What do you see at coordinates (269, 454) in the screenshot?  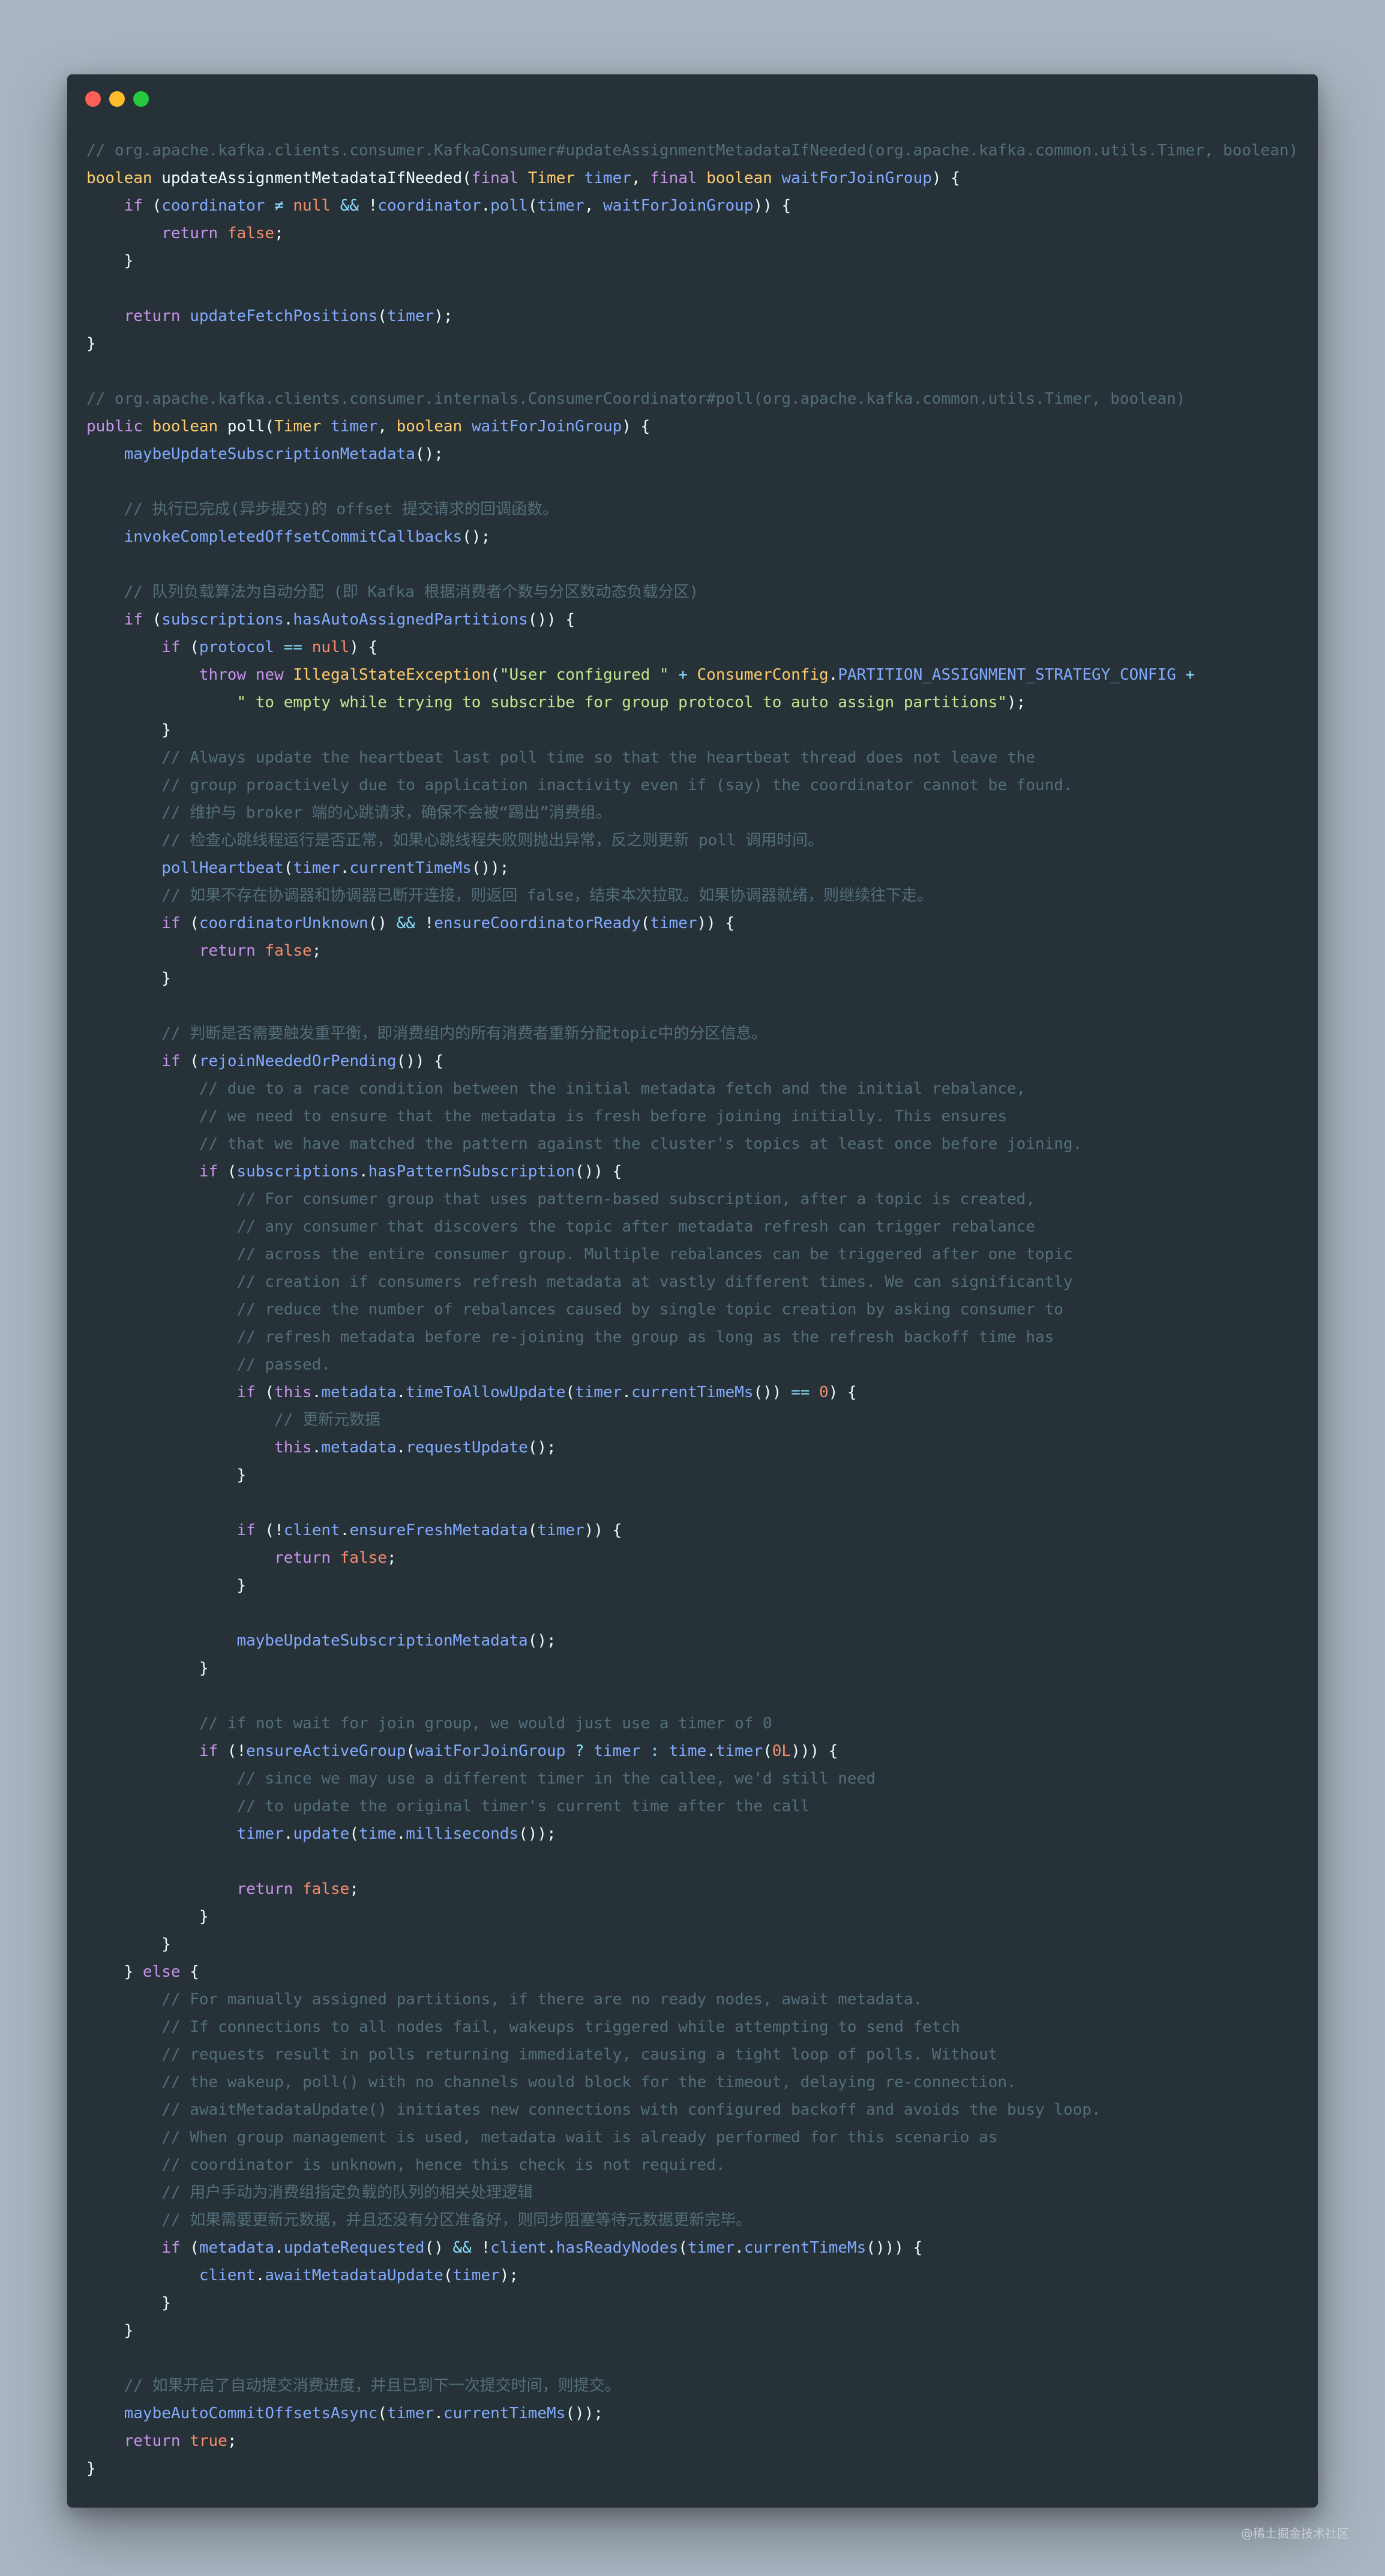 I see `code-token-method: maybeUpdateSubscriptionMetadata` at bounding box center [269, 454].